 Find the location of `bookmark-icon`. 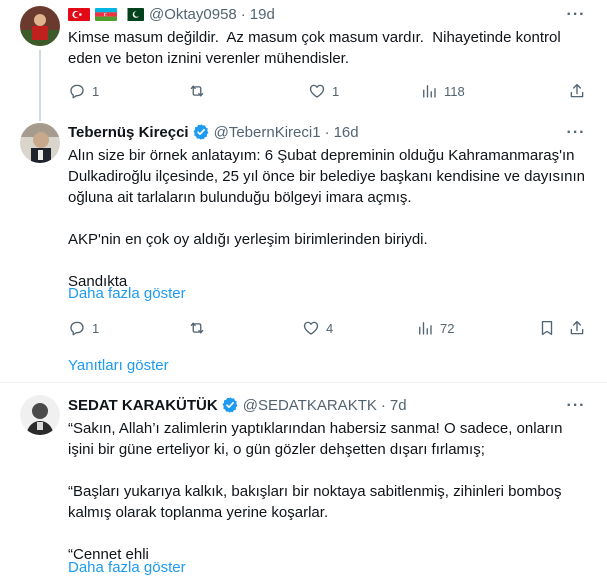

bookmark-icon is located at coordinates (547, 328).